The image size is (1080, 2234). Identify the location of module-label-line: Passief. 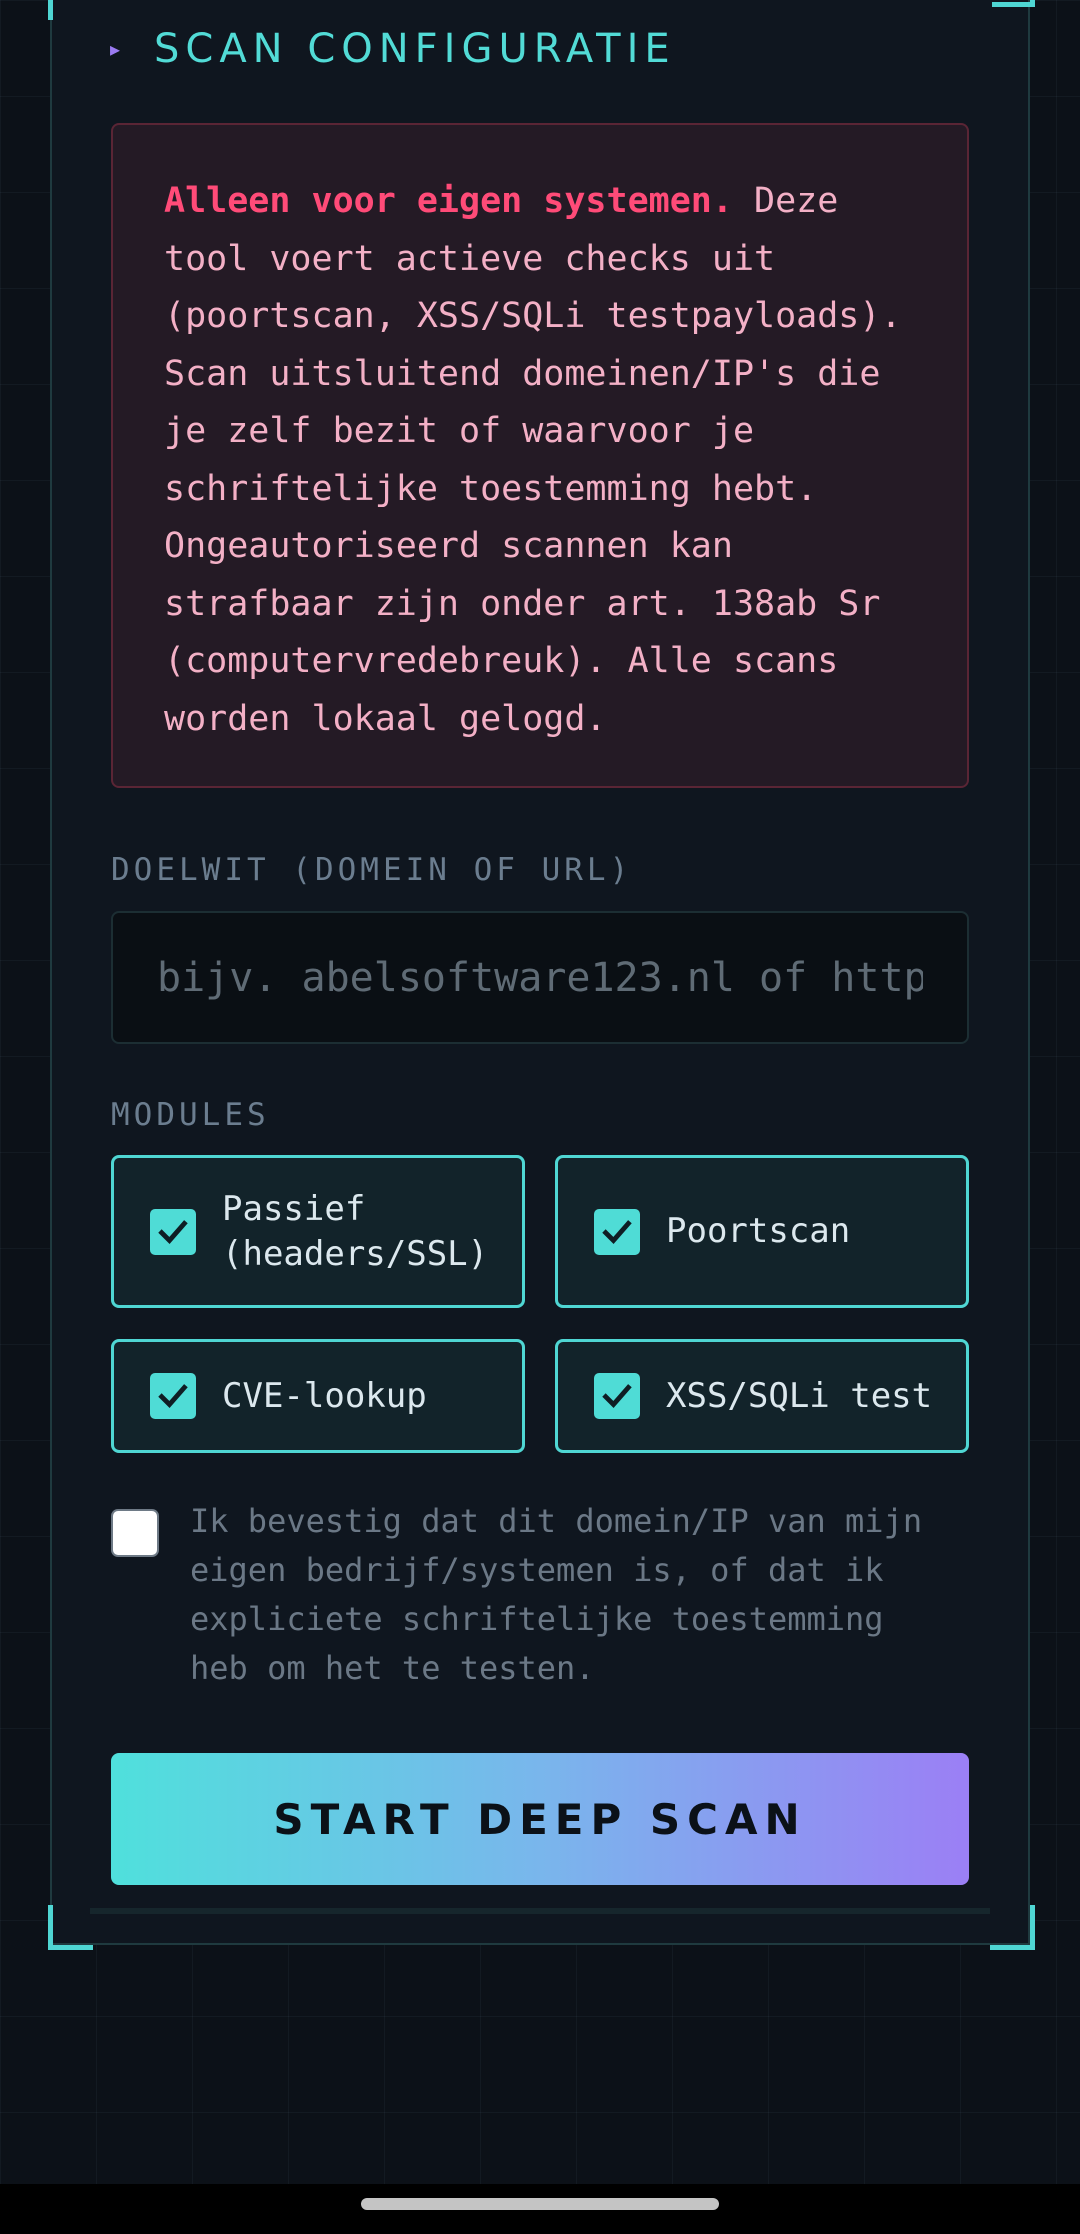
(294, 1208).